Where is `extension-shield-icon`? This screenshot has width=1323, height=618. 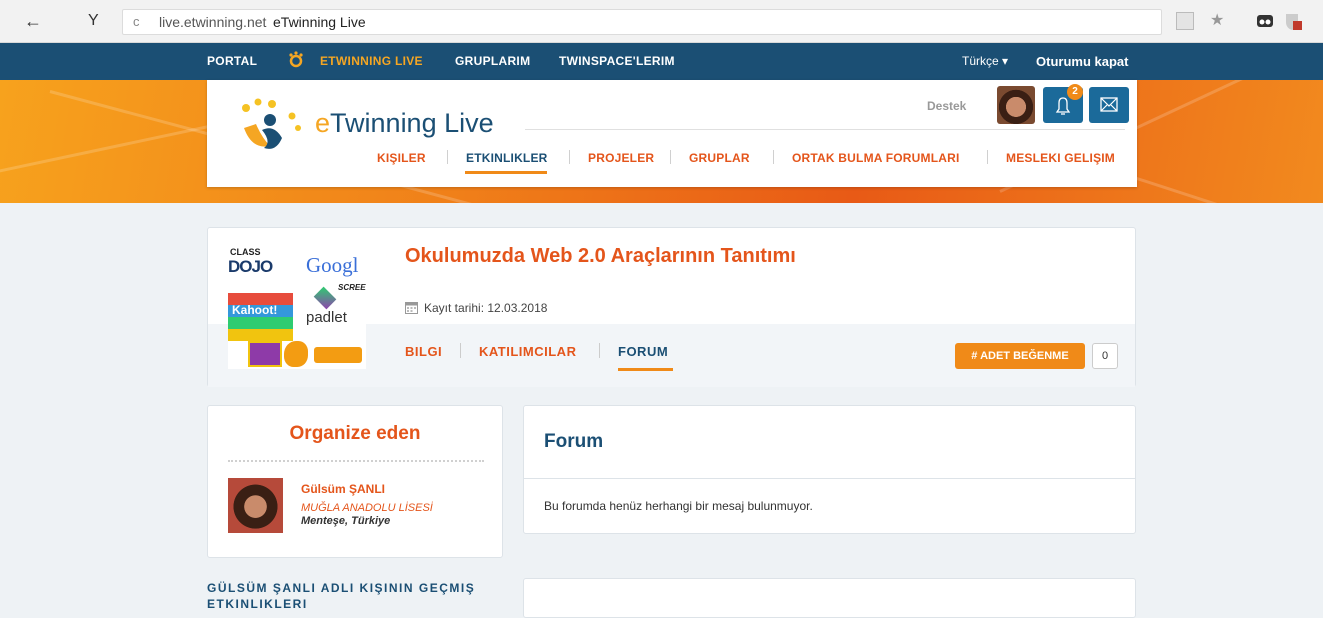 extension-shield-icon is located at coordinates (1292, 21).